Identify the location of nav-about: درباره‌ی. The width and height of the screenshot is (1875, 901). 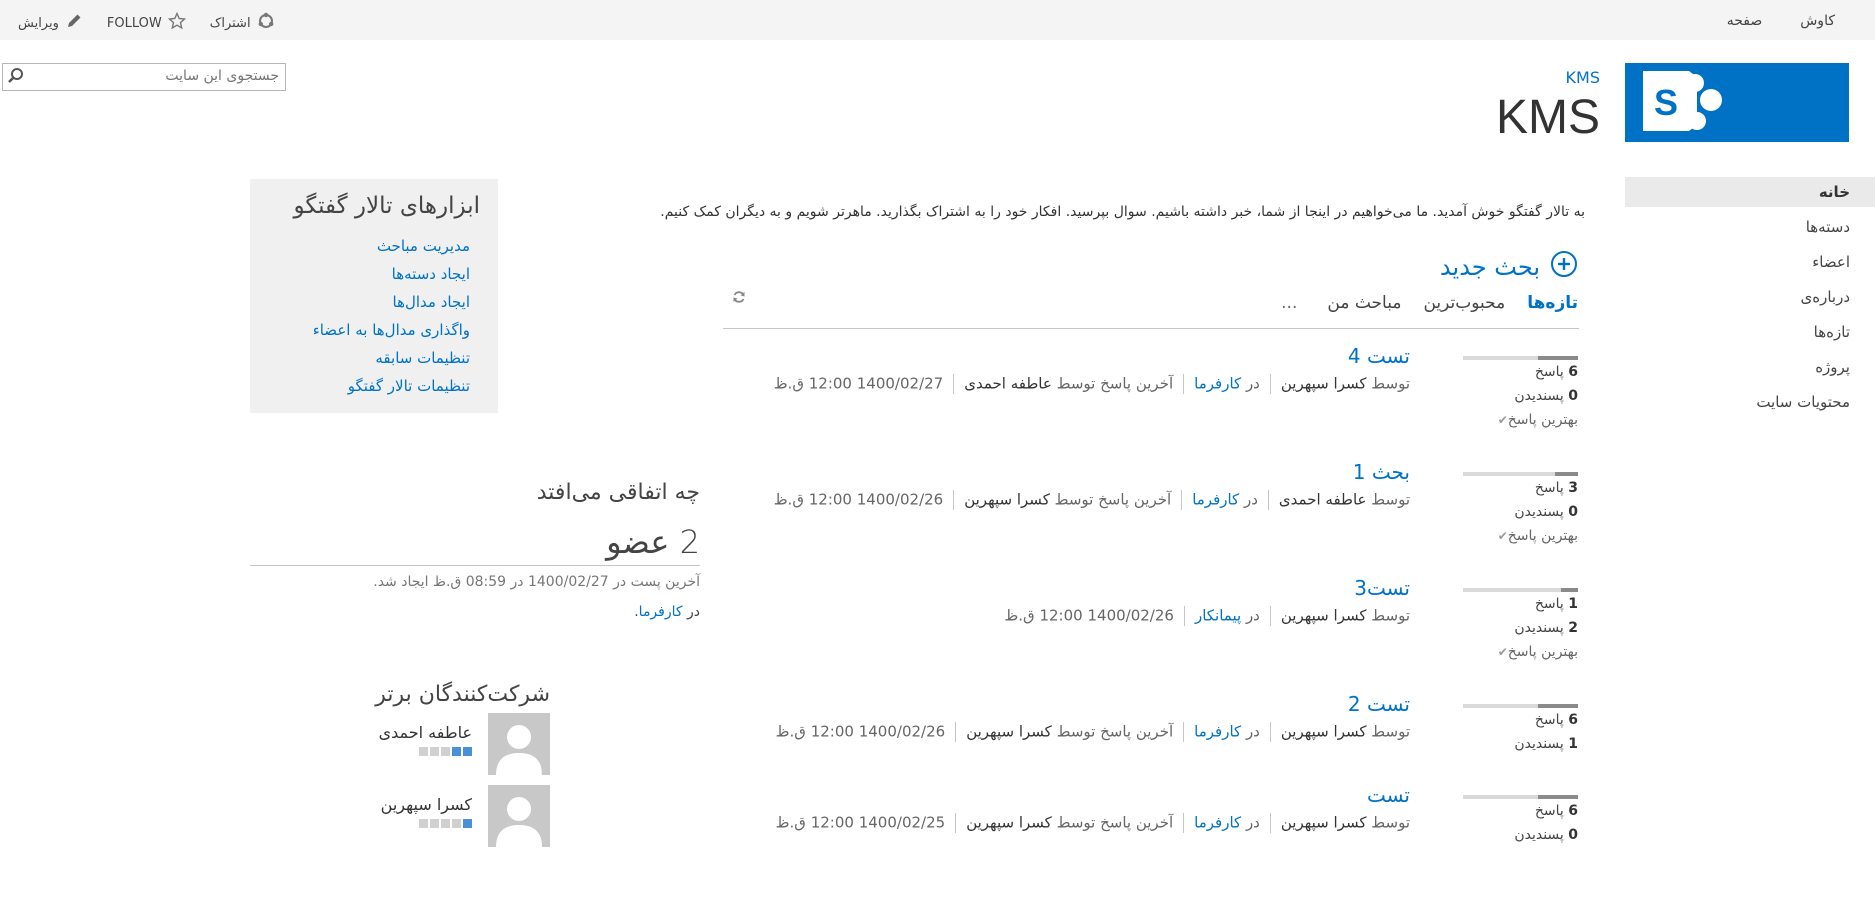
(1750, 297).